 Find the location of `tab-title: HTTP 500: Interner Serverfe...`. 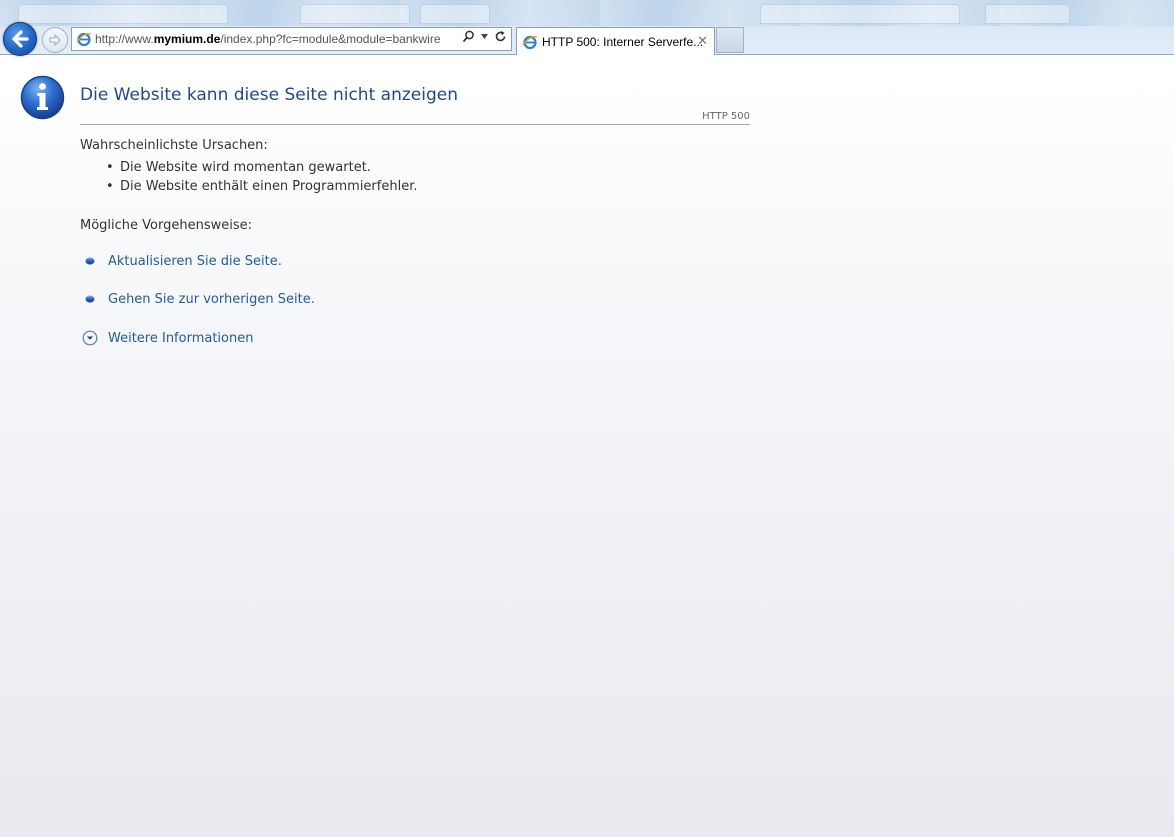

tab-title: HTTP 500: Interner Serverfe... is located at coordinates (622, 41).